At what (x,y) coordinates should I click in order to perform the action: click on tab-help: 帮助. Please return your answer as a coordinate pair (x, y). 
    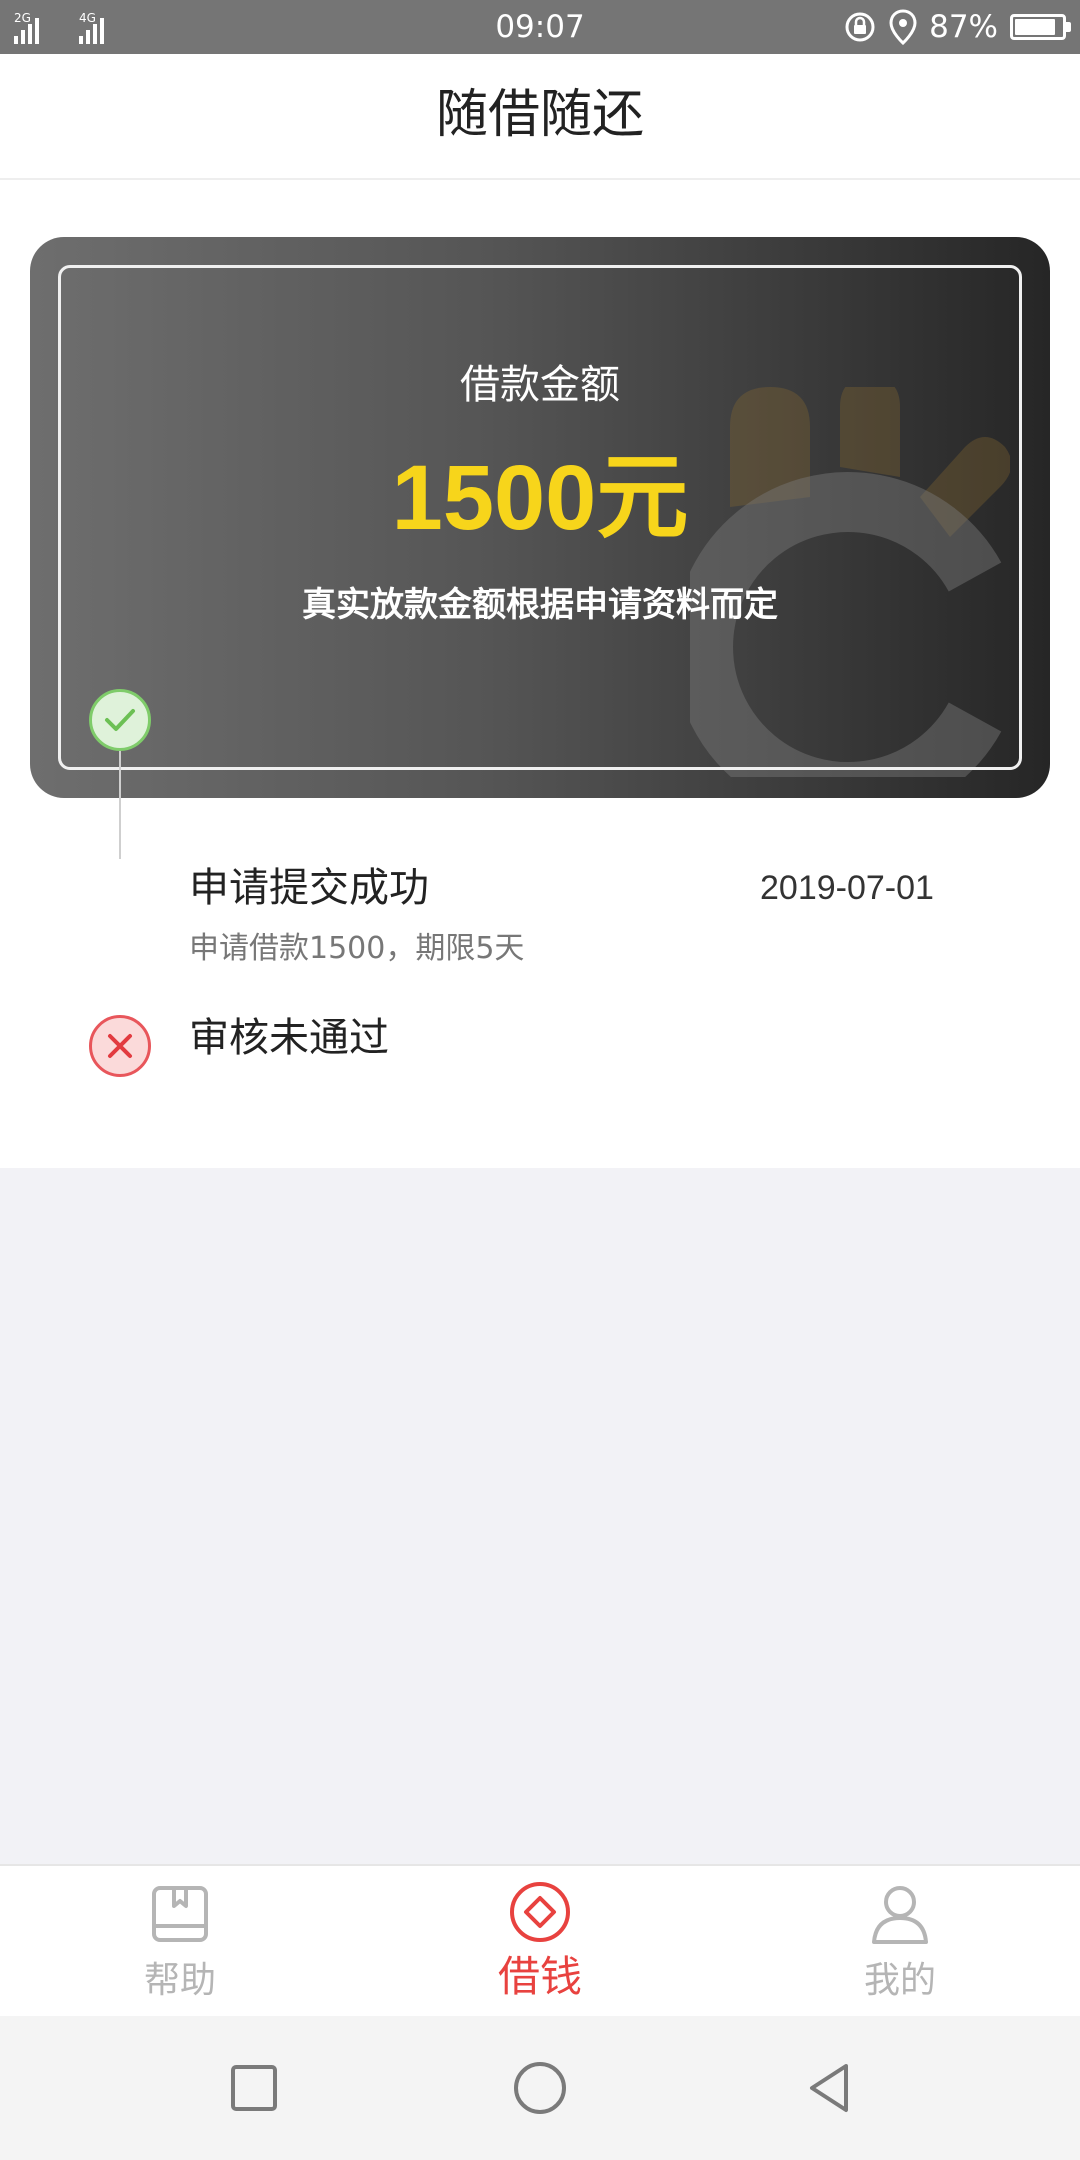
    Looking at the image, I should click on (180, 1942).